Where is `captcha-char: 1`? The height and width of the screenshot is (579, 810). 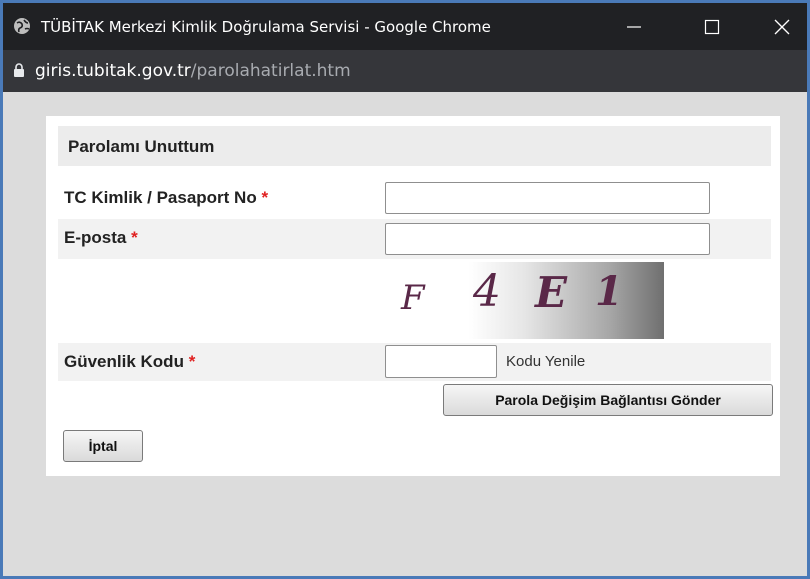 captcha-char: 1 is located at coordinates (609, 291).